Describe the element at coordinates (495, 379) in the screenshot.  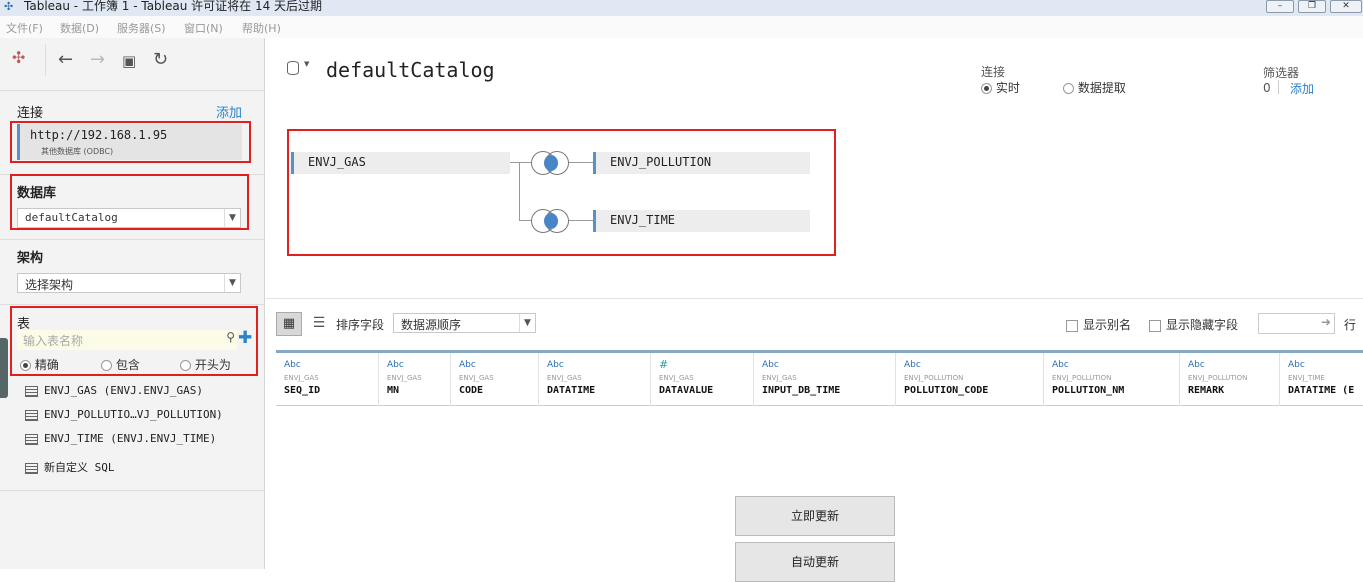
I see `column-header: Abc ENVJ_GAS CODE` at that location.